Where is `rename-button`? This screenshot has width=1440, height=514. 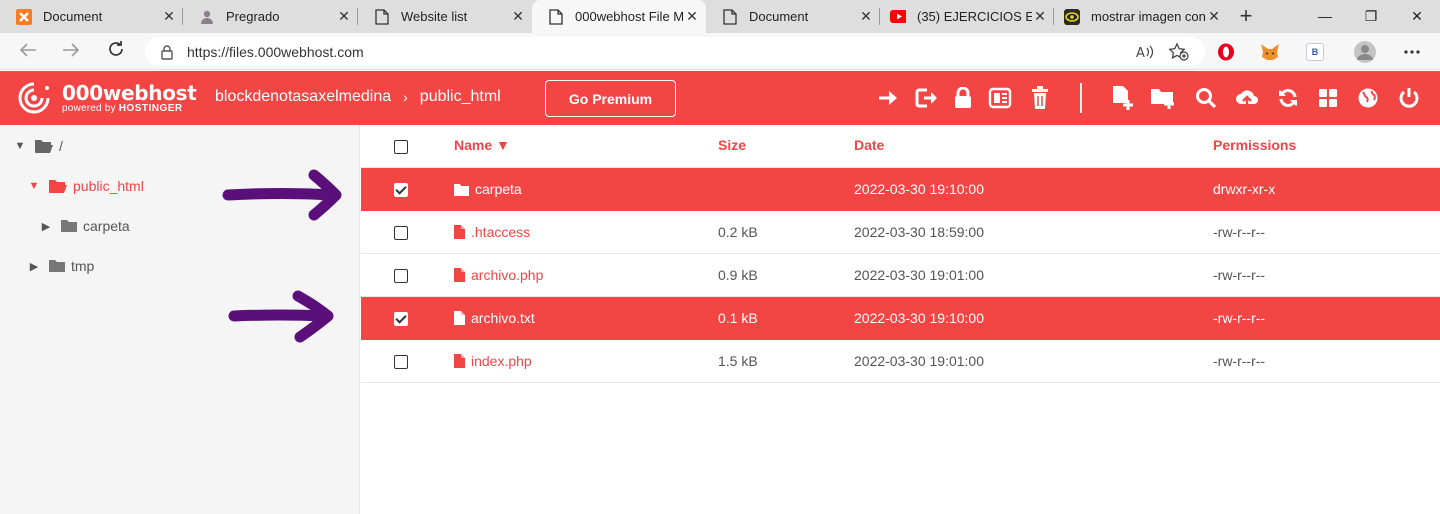
rename-button is located at coordinates (927, 98).